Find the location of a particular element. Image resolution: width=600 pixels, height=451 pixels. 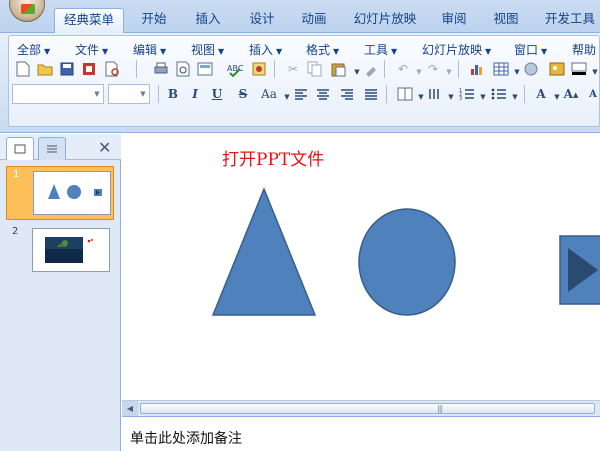

grow-font-icon: A ▲ is located at coordinates (571, 94).